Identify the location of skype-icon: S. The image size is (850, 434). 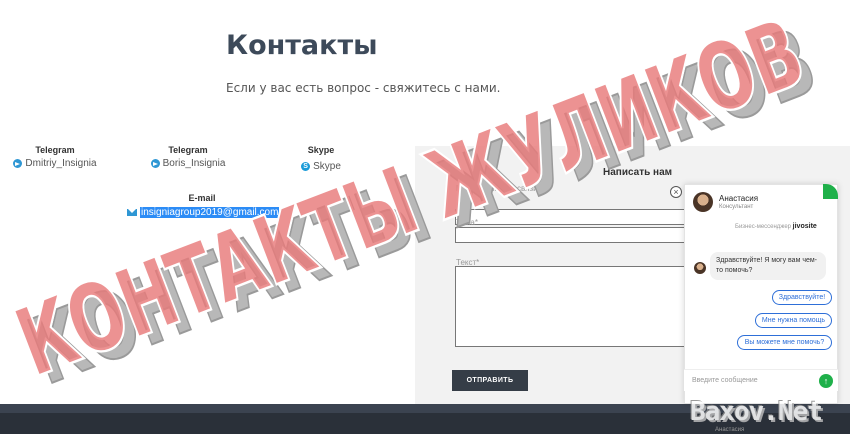
(306, 166).